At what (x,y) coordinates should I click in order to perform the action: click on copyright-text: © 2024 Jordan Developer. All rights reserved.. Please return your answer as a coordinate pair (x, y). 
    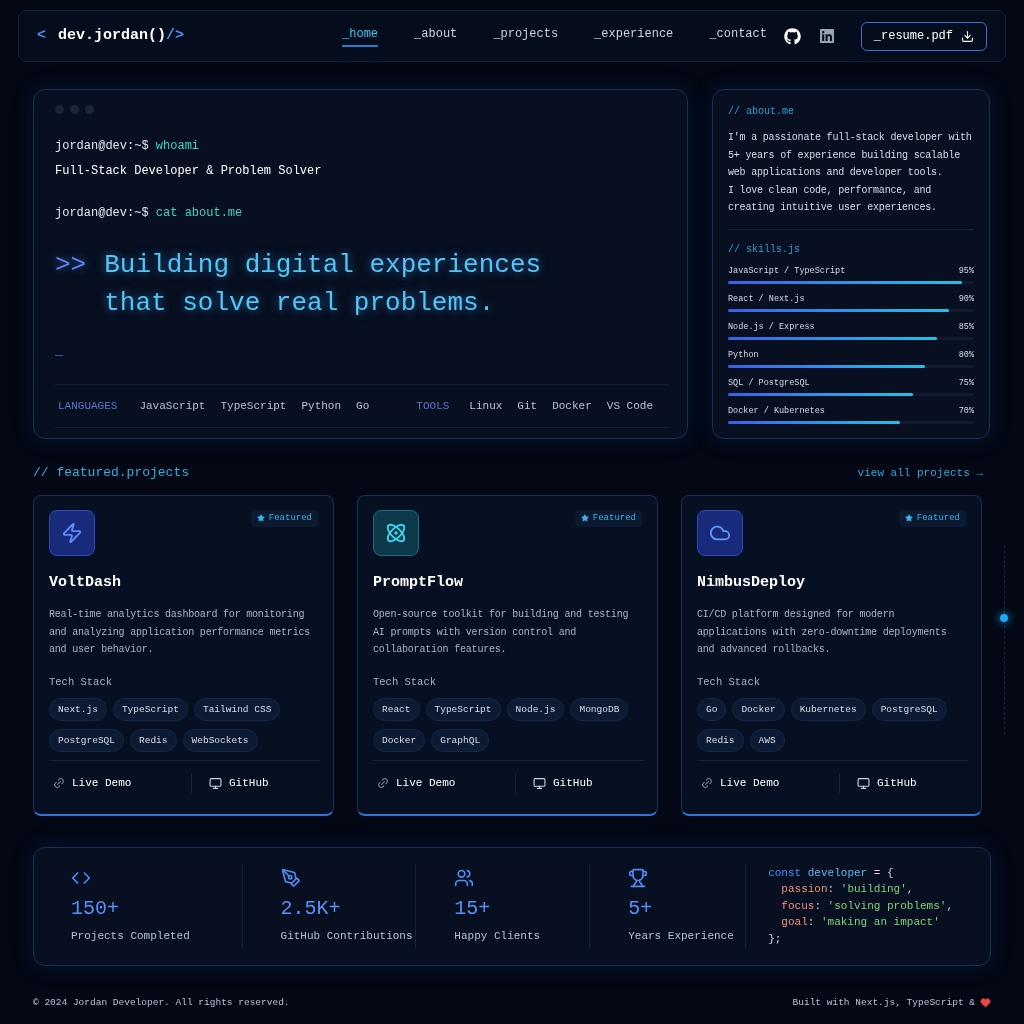
    Looking at the image, I should click on (161, 1002).